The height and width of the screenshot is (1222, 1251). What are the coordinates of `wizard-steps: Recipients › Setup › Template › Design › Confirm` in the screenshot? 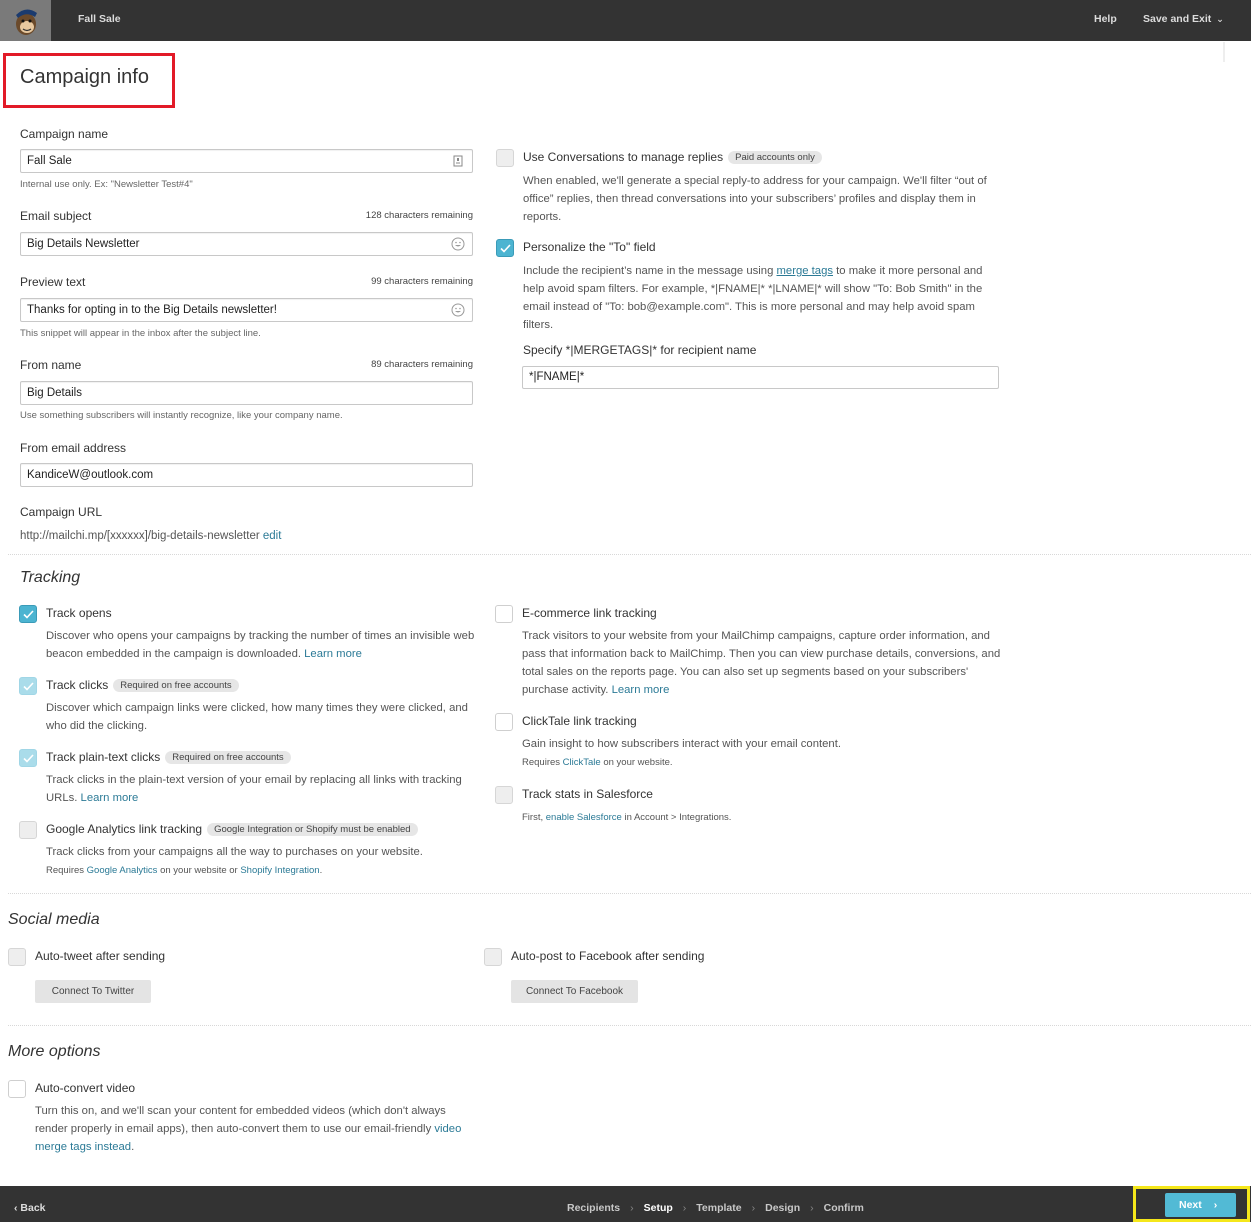 It's located at (715, 1208).